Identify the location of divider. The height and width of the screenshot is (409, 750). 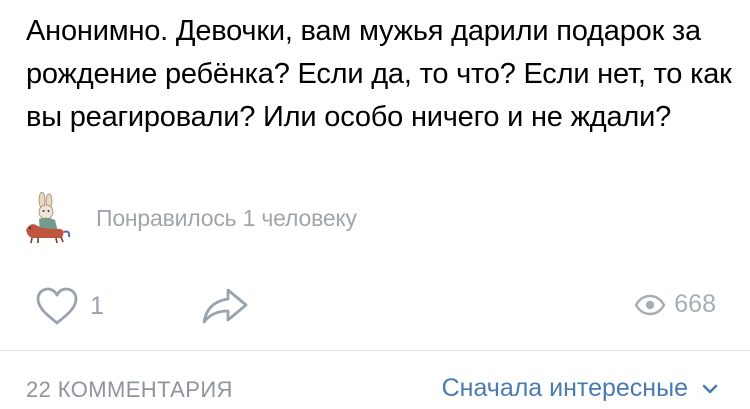
(375, 350).